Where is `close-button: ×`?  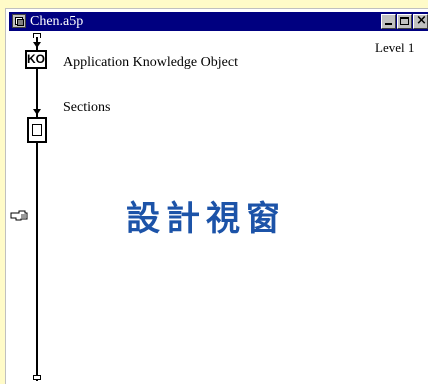
close-button: × is located at coordinates (420, 21).